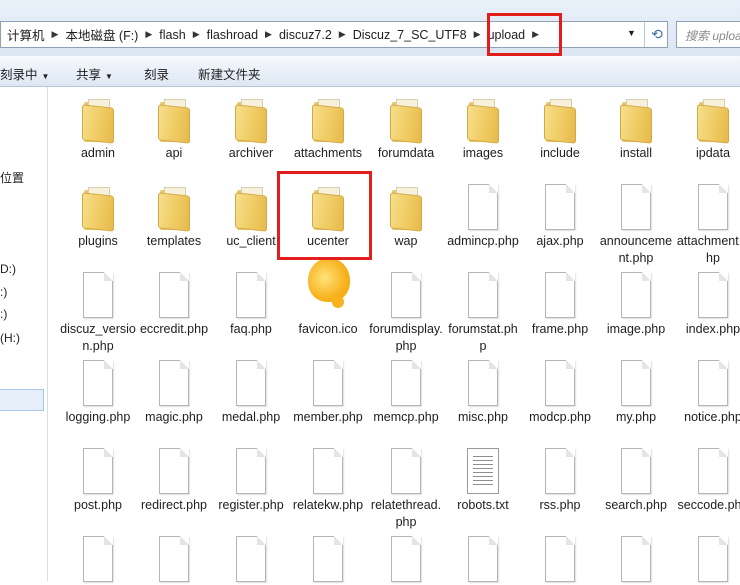  Describe the element at coordinates (406, 129) in the screenshot. I see `folder-item: forumdata` at that location.